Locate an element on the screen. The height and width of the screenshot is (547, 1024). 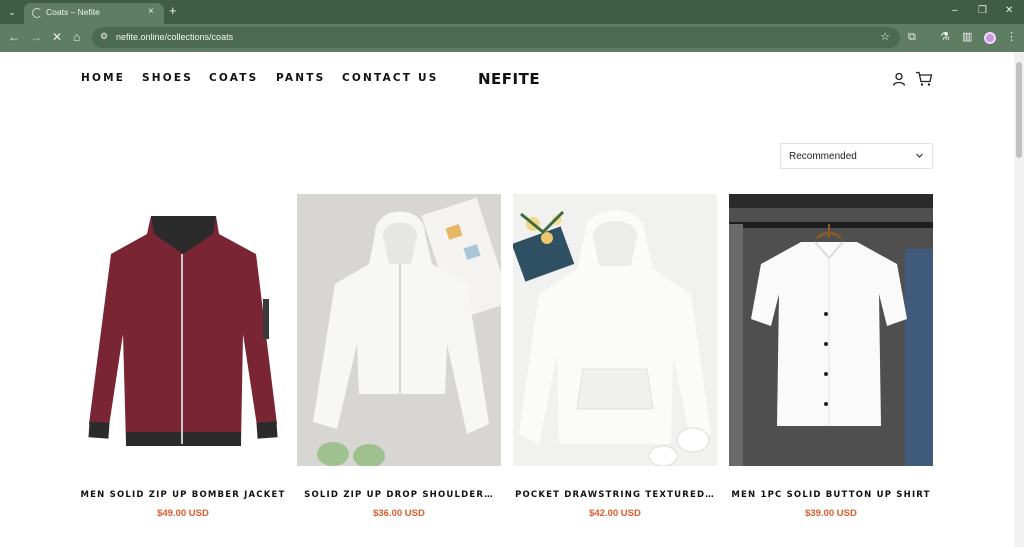
home-icon: ⌂ is located at coordinates (76, 37).